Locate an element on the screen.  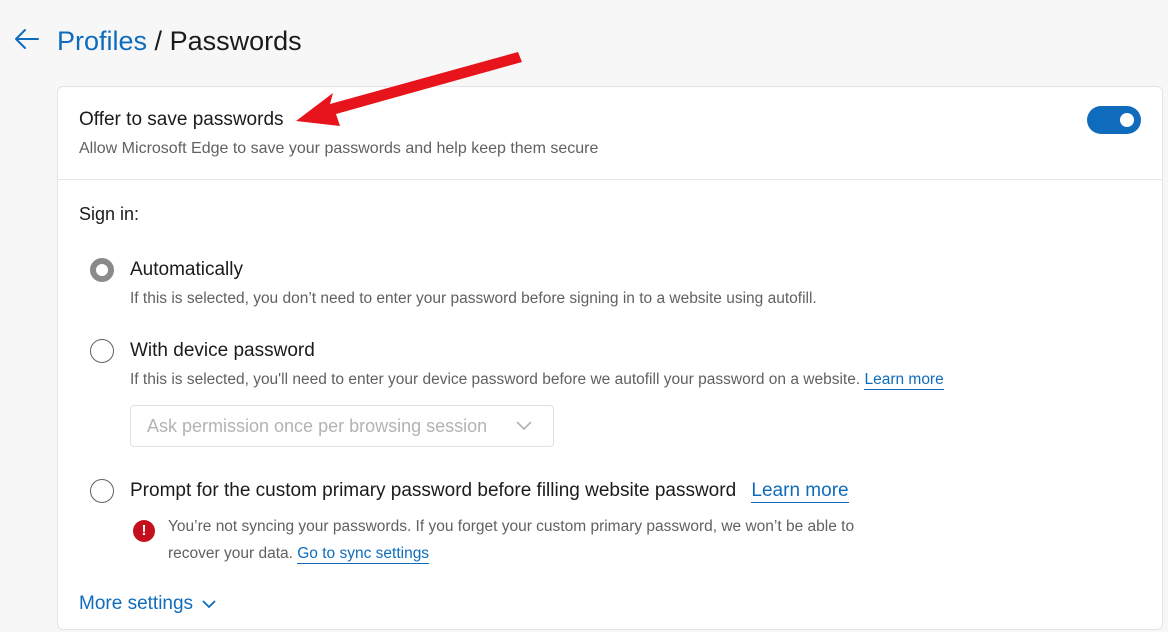
radio-device-password is located at coordinates (102, 351).